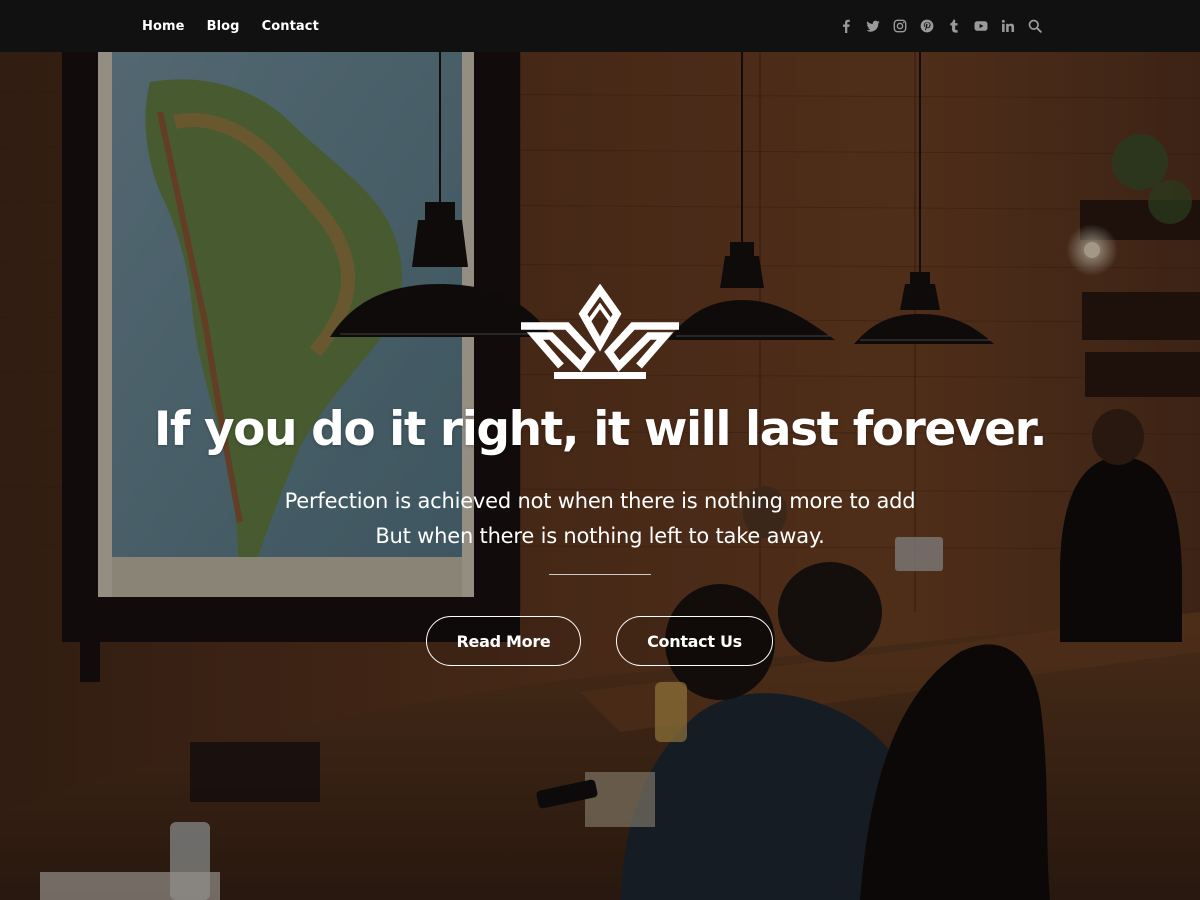  Describe the element at coordinates (846, 26) in the screenshot. I see `facebook-icon` at that location.